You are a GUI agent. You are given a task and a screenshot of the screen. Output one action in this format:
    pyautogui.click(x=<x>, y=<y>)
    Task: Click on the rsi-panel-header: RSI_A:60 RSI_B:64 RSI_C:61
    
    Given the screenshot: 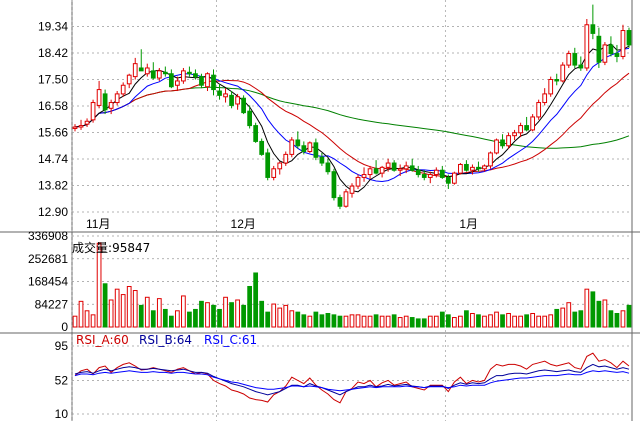 What is the action you would take?
    pyautogui.click(x=166, y=340)
    